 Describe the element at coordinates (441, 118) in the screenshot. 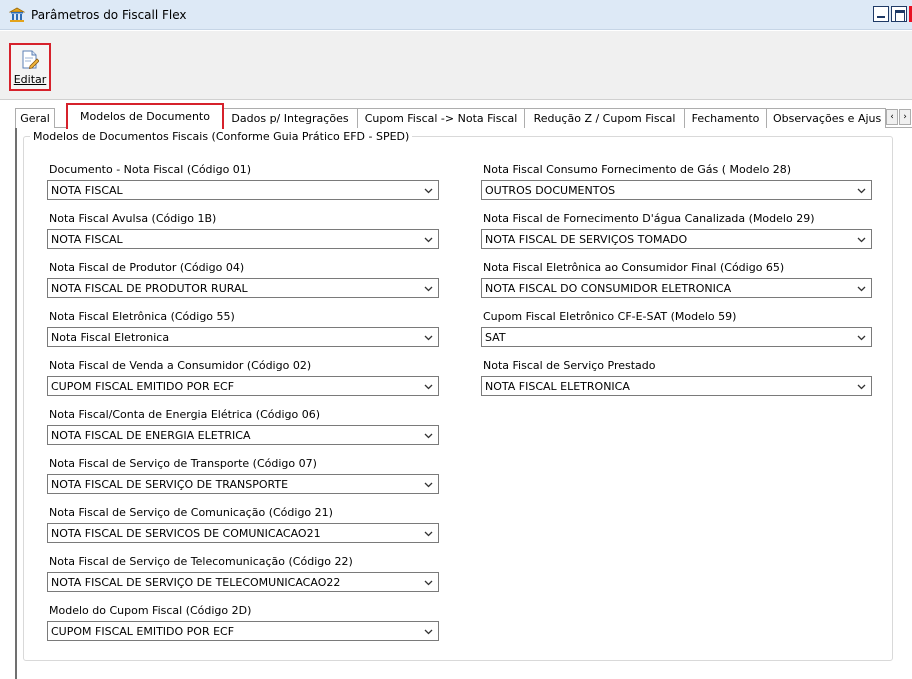

I see `tab-cupom-fiscal-nota-fiscal: Cupom Fiscal -> Nota Fiscal` at that location.